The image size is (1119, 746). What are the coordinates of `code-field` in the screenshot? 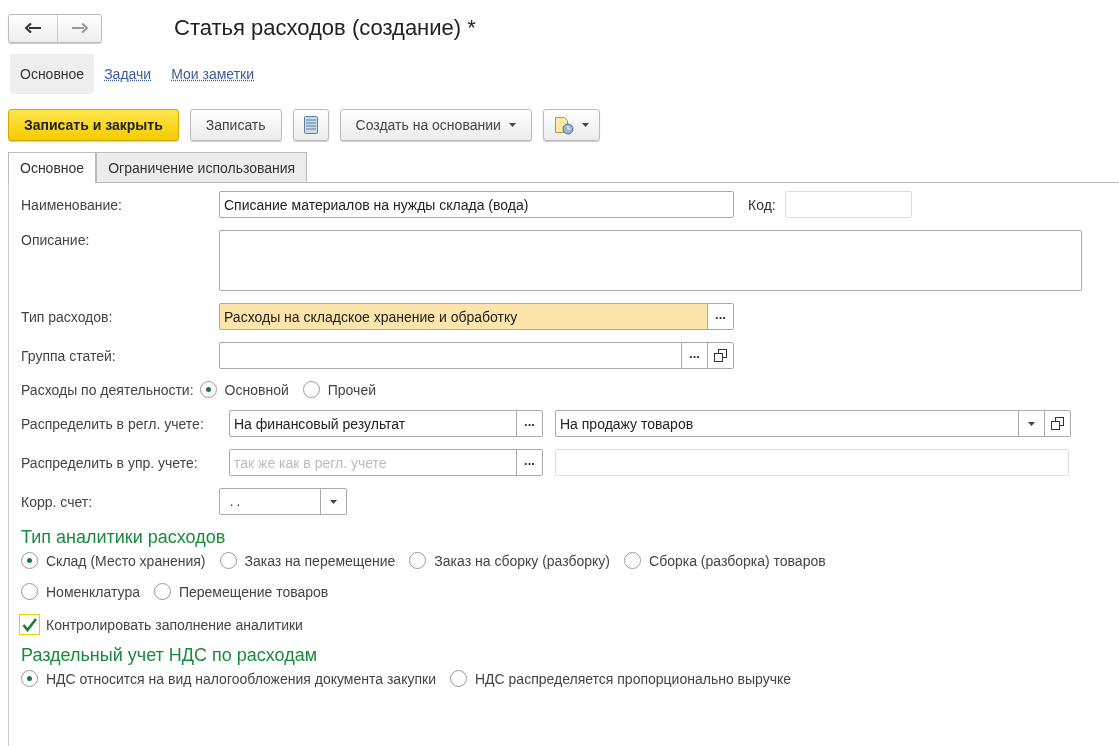 It's located at (848, 204).